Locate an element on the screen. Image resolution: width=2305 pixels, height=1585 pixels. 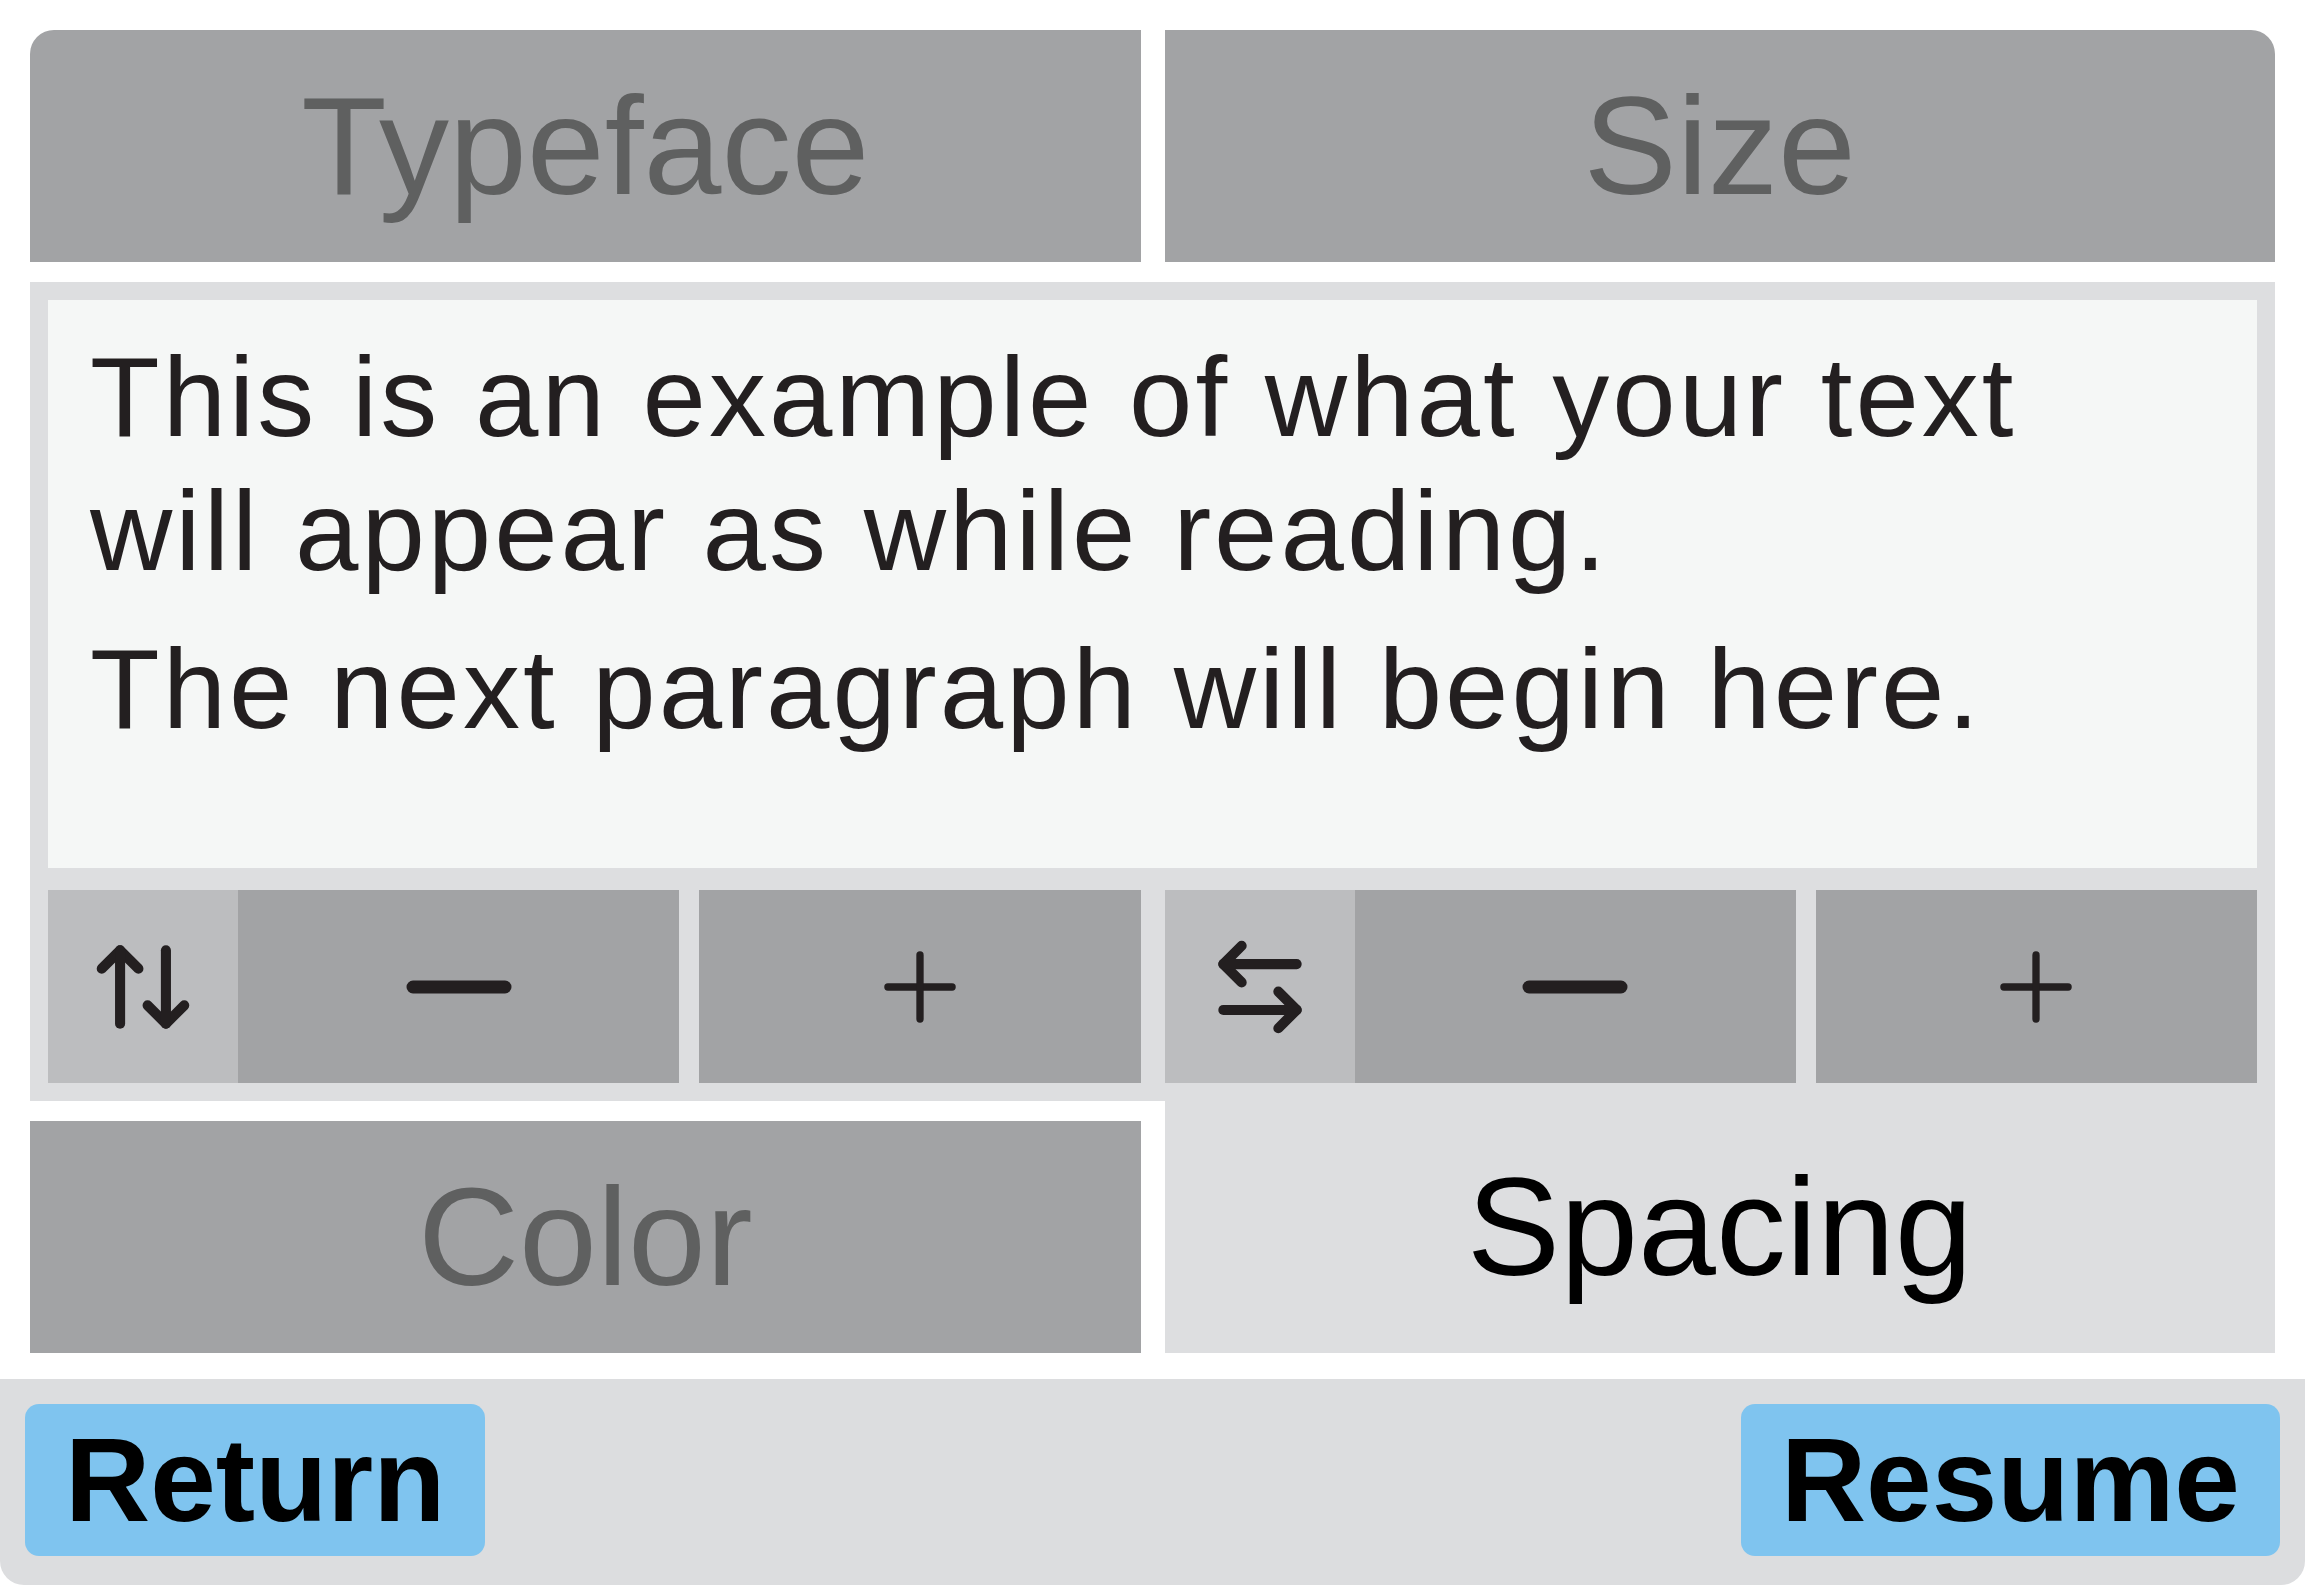
footer-button: Resume is located at coordinates (2010, 1480).